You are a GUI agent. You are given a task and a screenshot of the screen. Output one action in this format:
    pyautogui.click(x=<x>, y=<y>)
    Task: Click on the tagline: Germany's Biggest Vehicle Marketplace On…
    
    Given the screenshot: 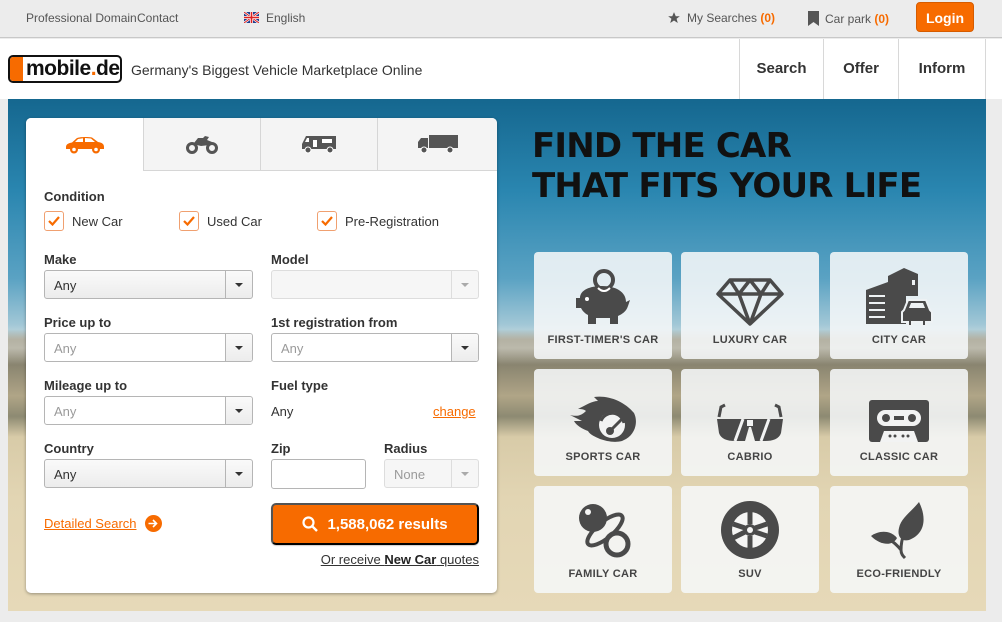 What is the action you would take?
    pyautogui.click(x=277, y=70)
    